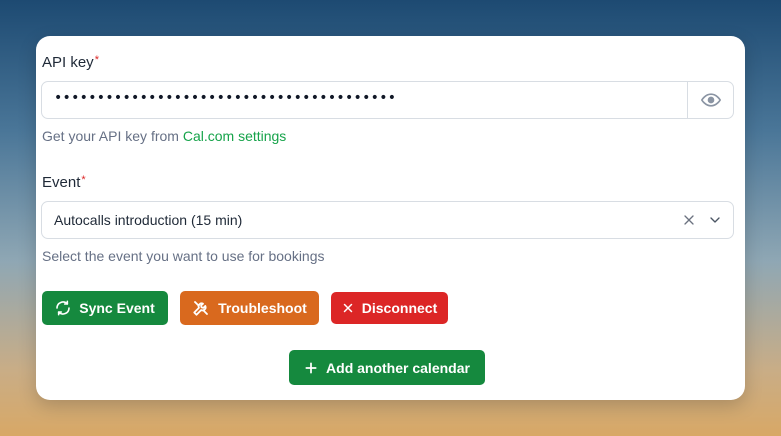  I want to click on plus-icon, so click(311, 367).